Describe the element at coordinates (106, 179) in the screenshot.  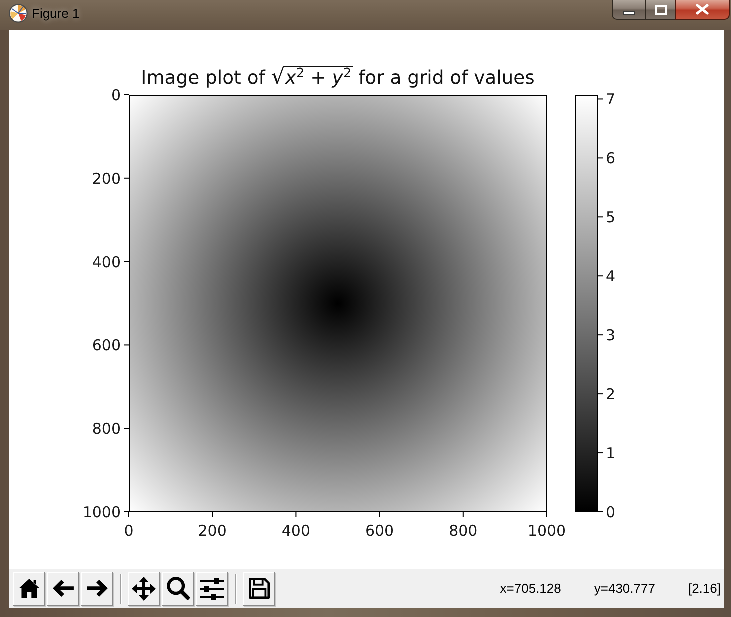
I see `y-tick-label: 200` at that location.